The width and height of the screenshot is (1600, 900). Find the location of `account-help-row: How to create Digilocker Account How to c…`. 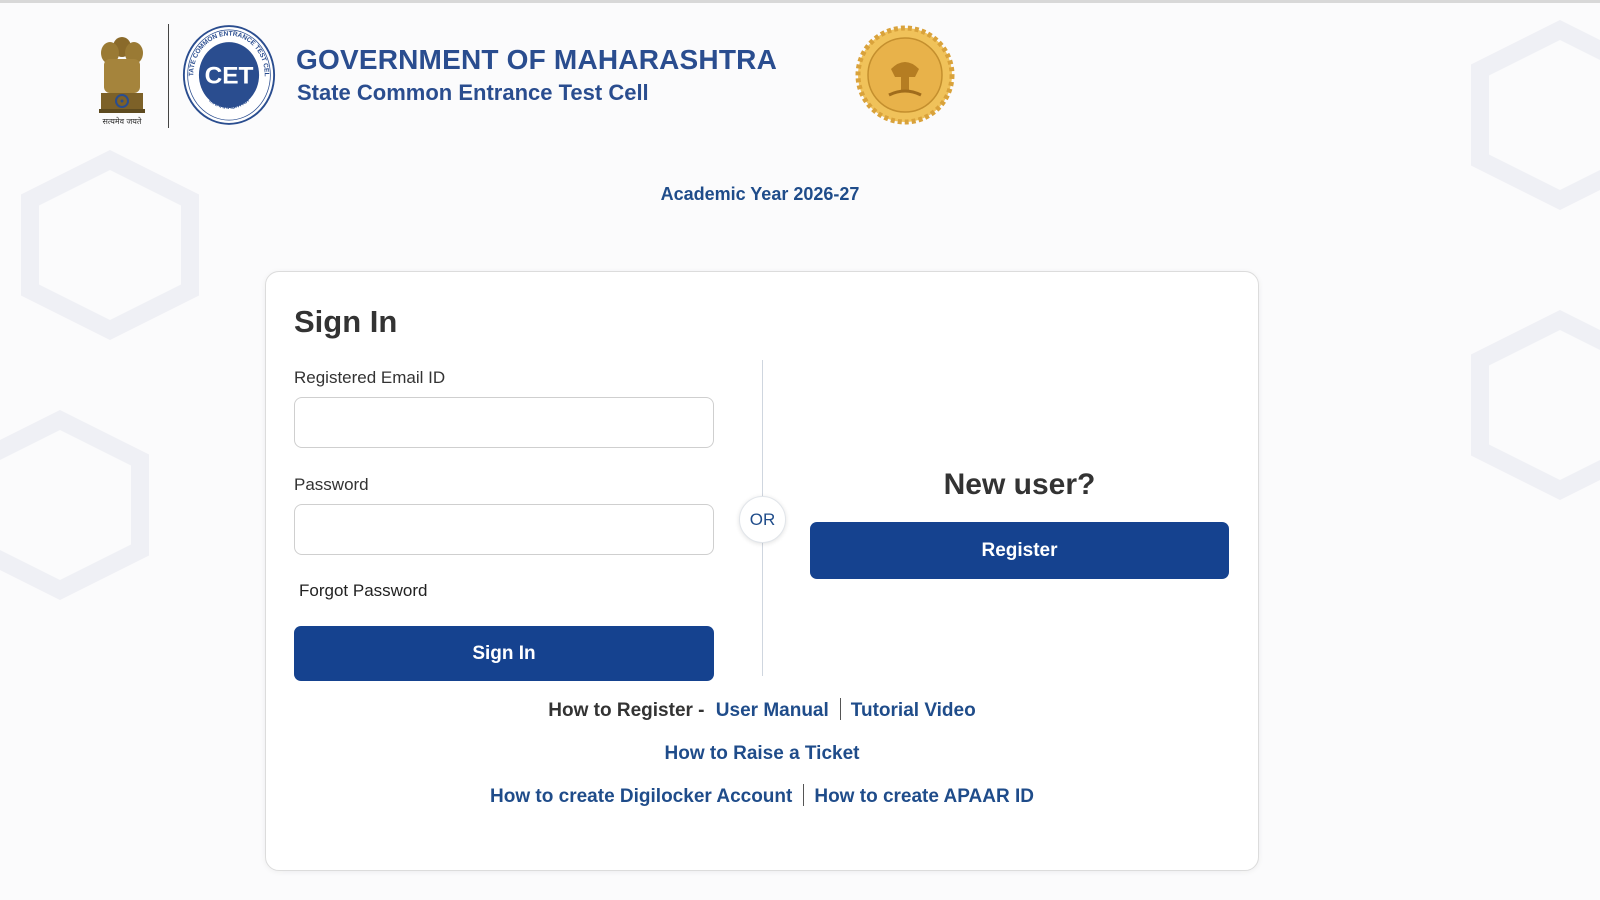

account-help-row: How to create Digilocker Account How to c… is located at coordinates (762, 796).